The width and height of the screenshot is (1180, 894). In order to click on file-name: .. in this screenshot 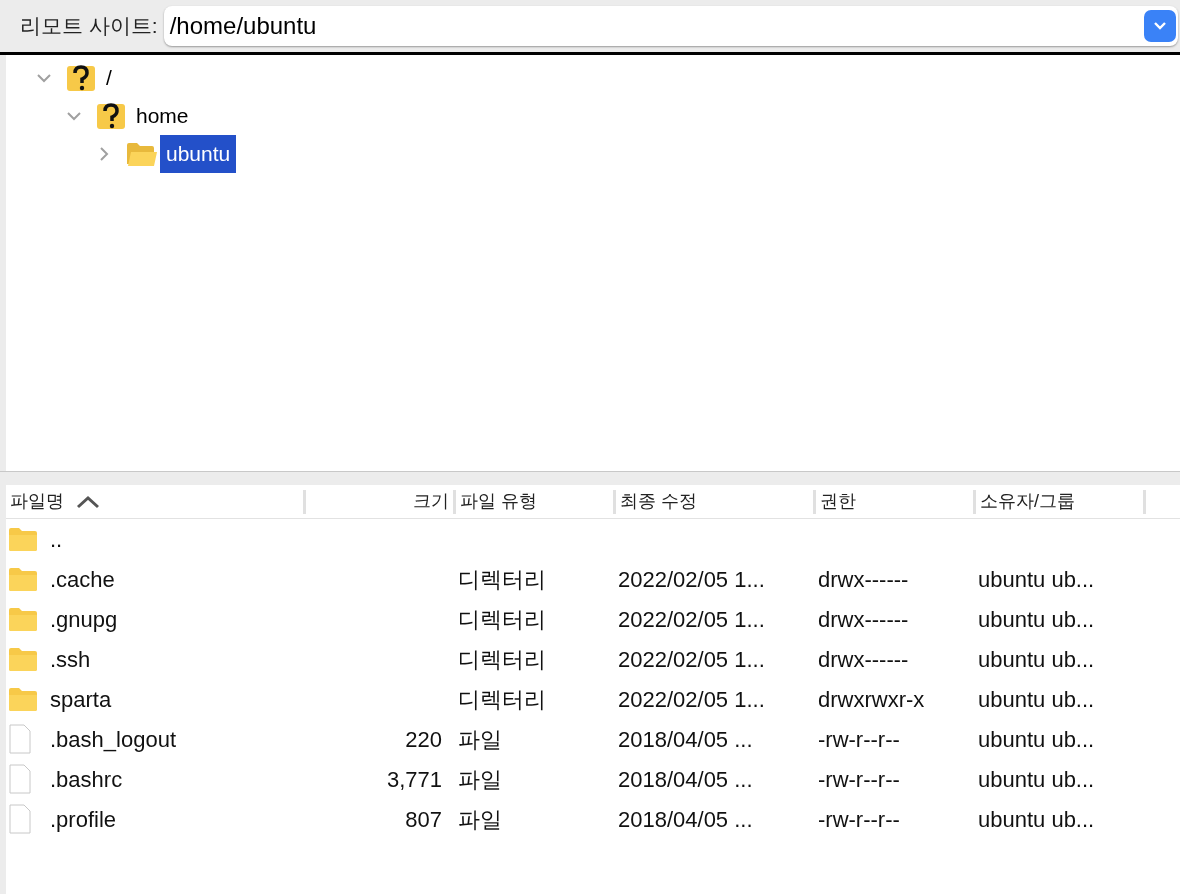, I will do `click(56, 539)`.